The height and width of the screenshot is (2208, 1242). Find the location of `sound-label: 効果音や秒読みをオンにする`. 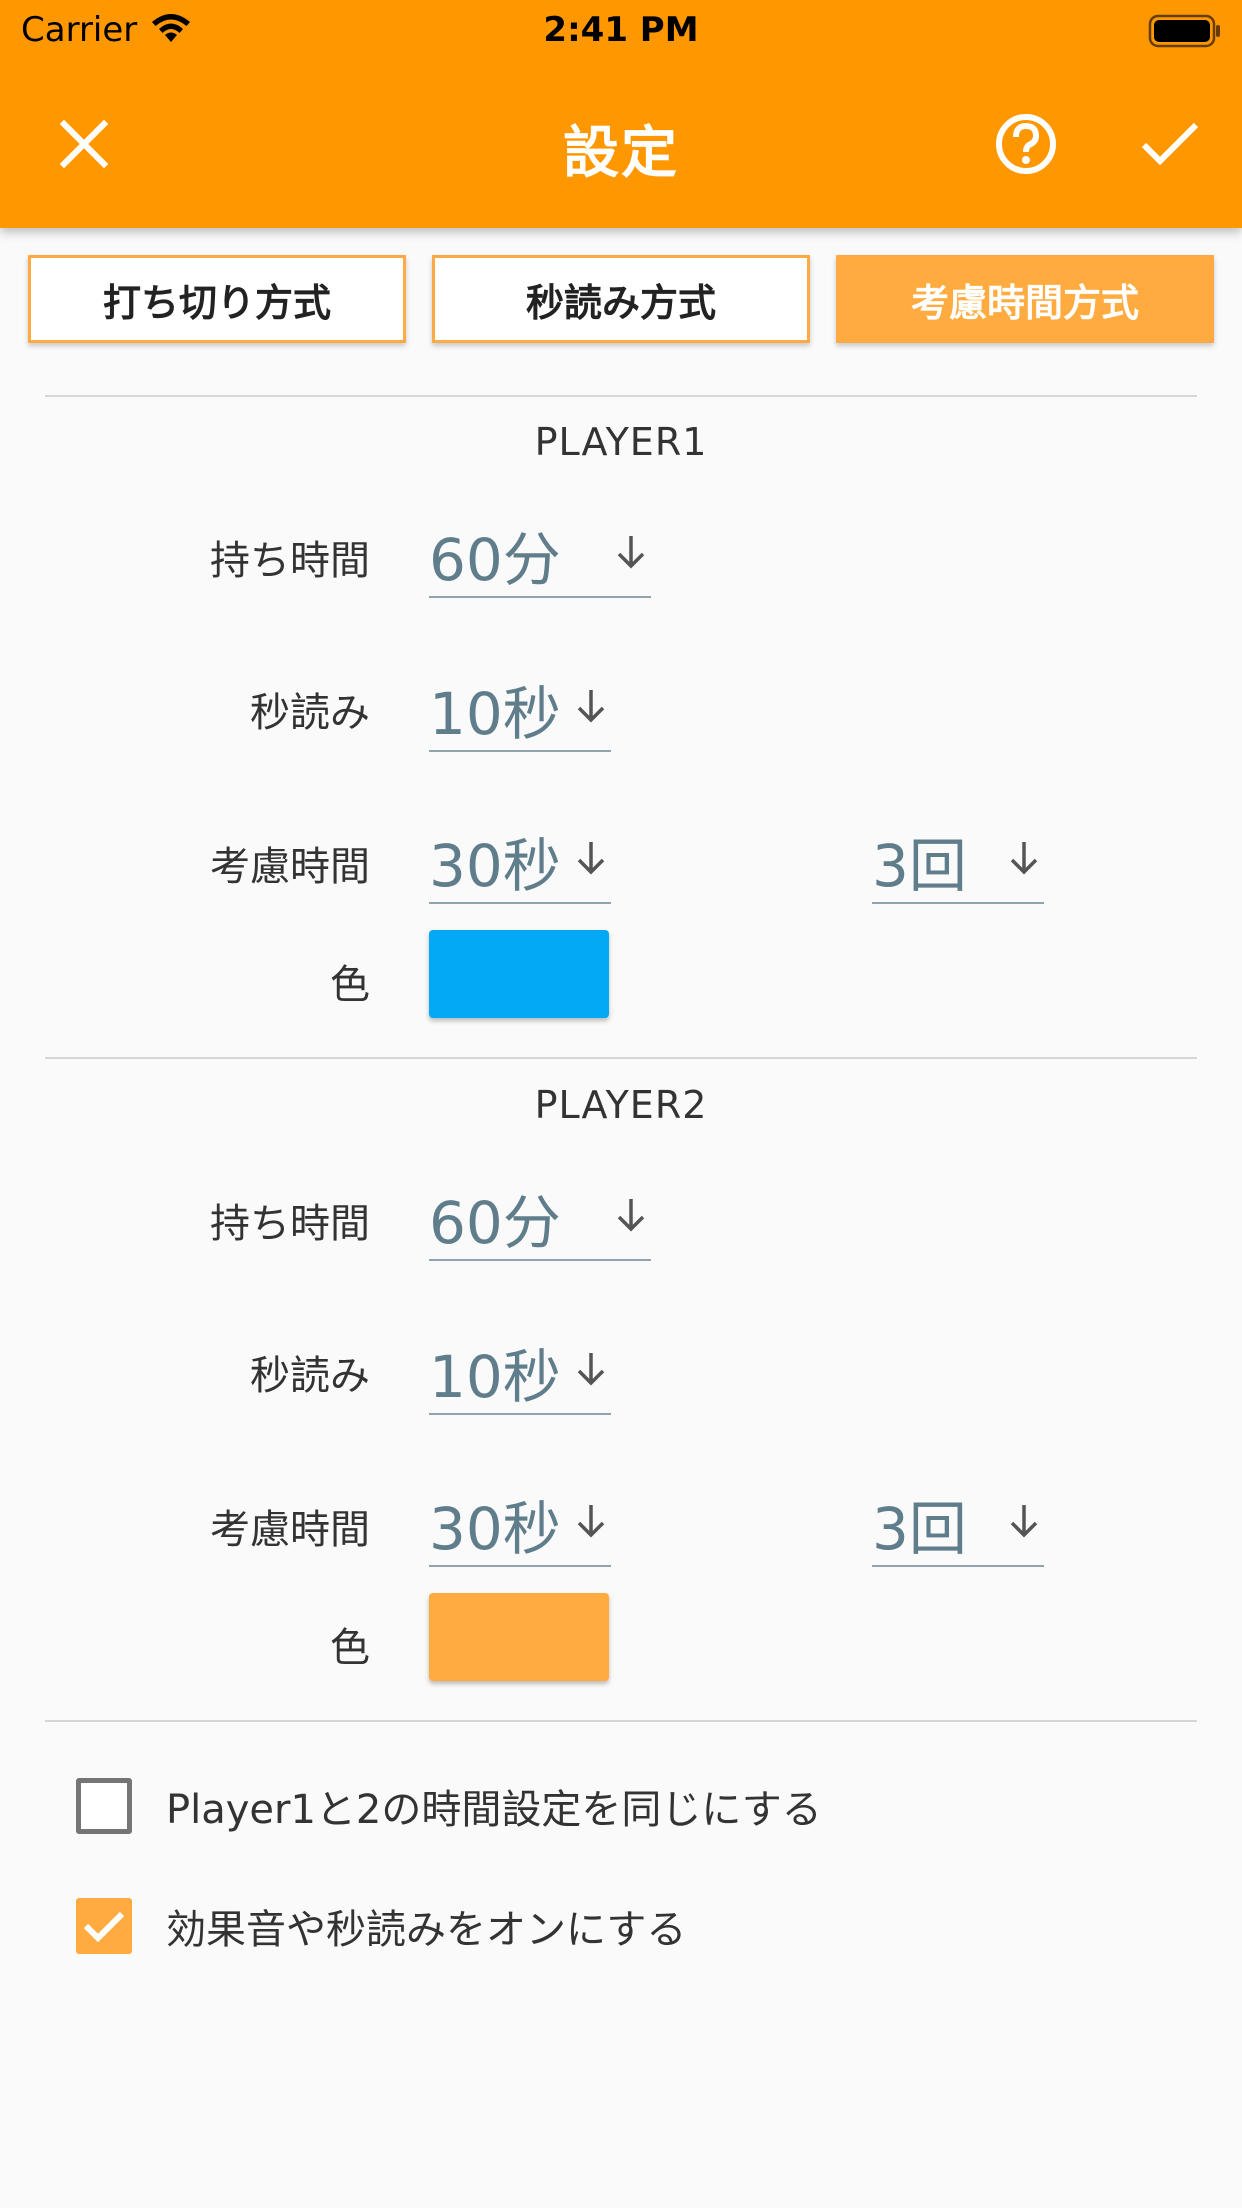

sound-label: 効果音や秒読みをオンにする is located at coordinates (426, 1930).